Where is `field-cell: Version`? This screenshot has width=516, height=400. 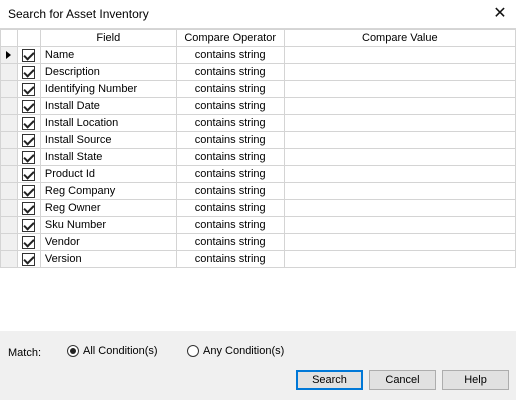 field-cell: Version is located at coordinates (108, 259).